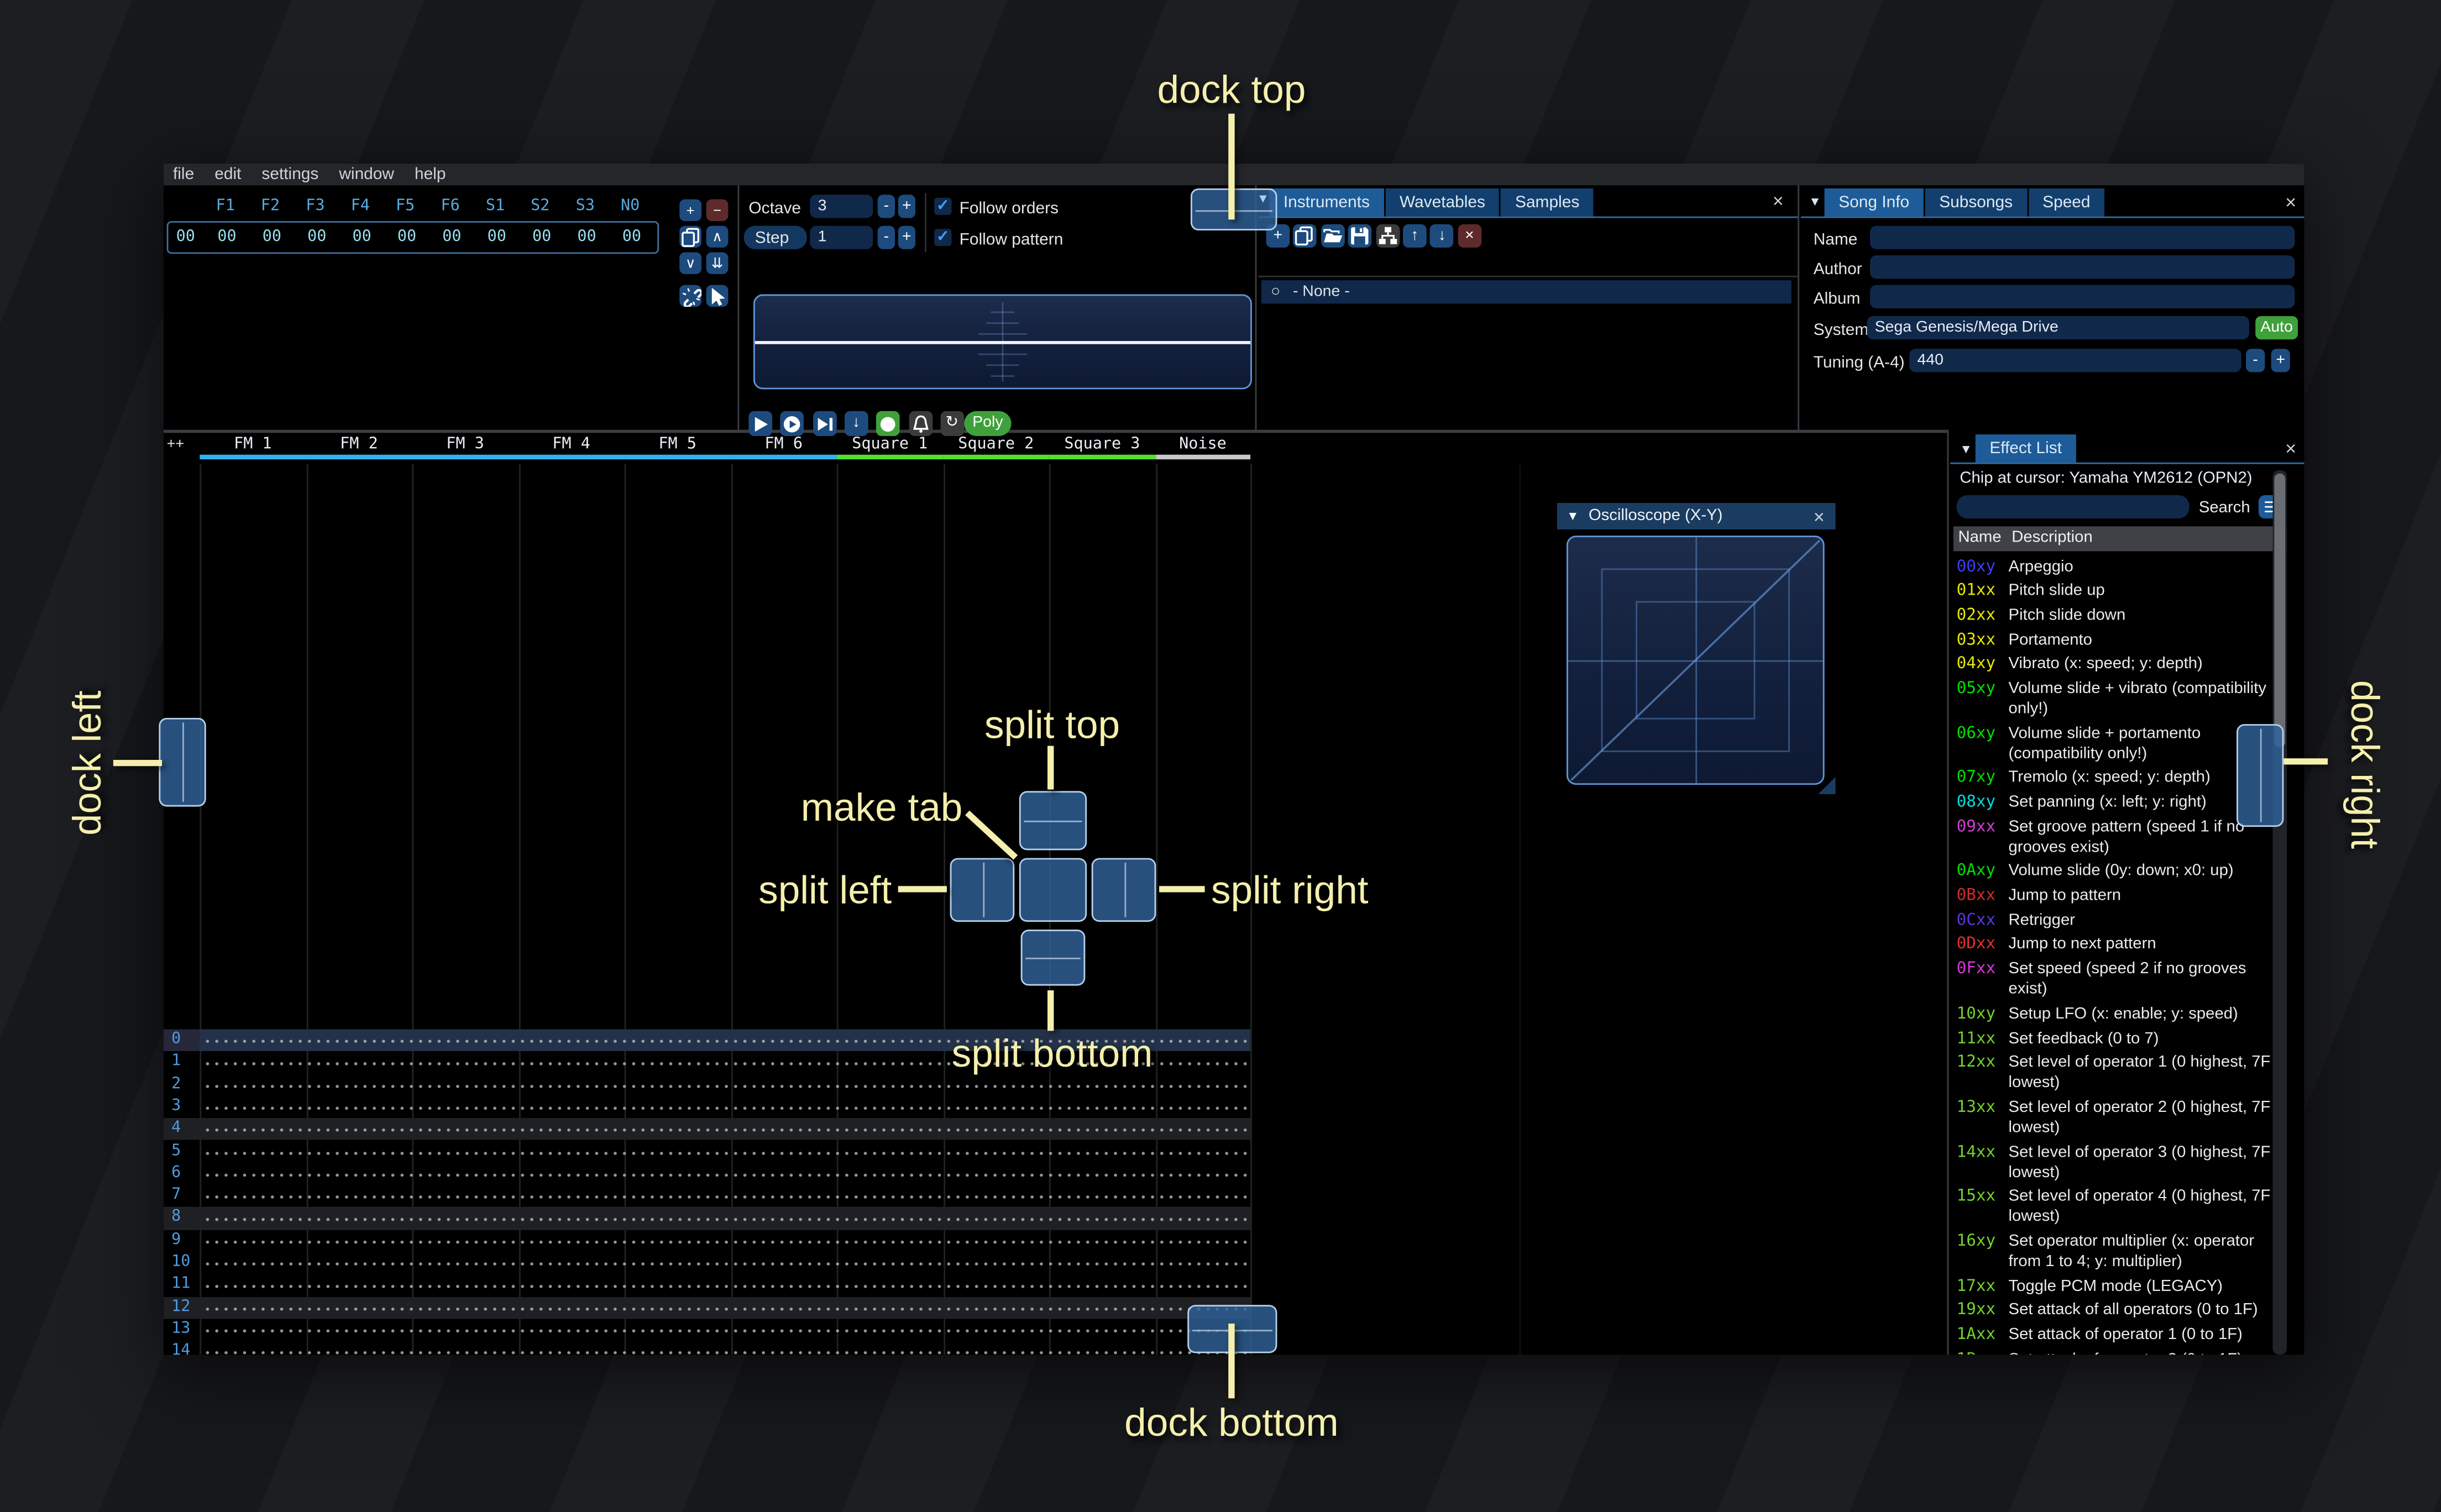 The image size is (2441, 1512). I want to click on move-instrument-up-icon: ↑, so click(1415, 236).